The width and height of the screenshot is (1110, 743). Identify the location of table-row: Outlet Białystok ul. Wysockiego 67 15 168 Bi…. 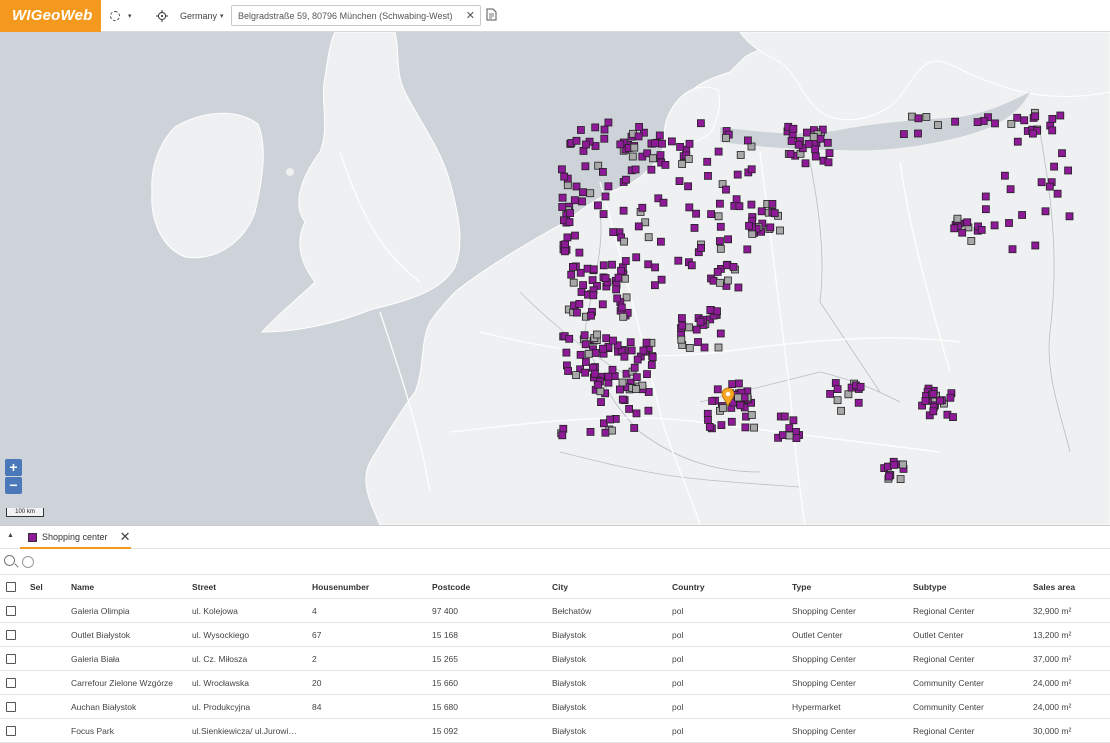
(555, 634).